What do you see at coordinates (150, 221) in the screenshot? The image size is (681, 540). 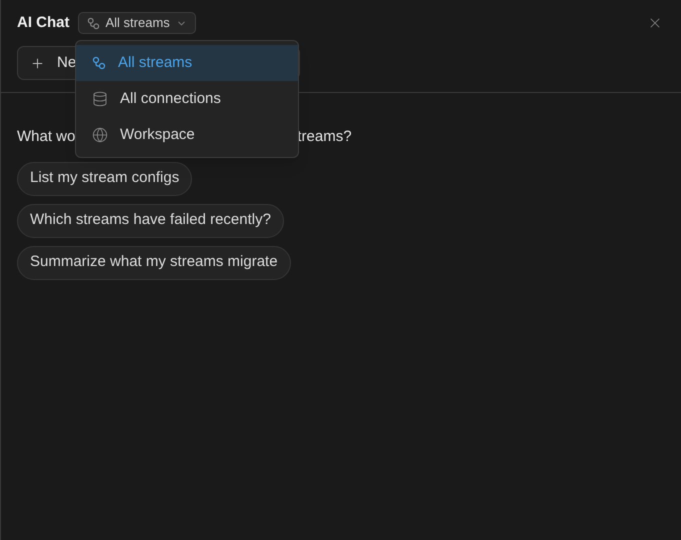 I see `suggestion-chip: Which streams have failed recently?` at bounding box center [150, 221].